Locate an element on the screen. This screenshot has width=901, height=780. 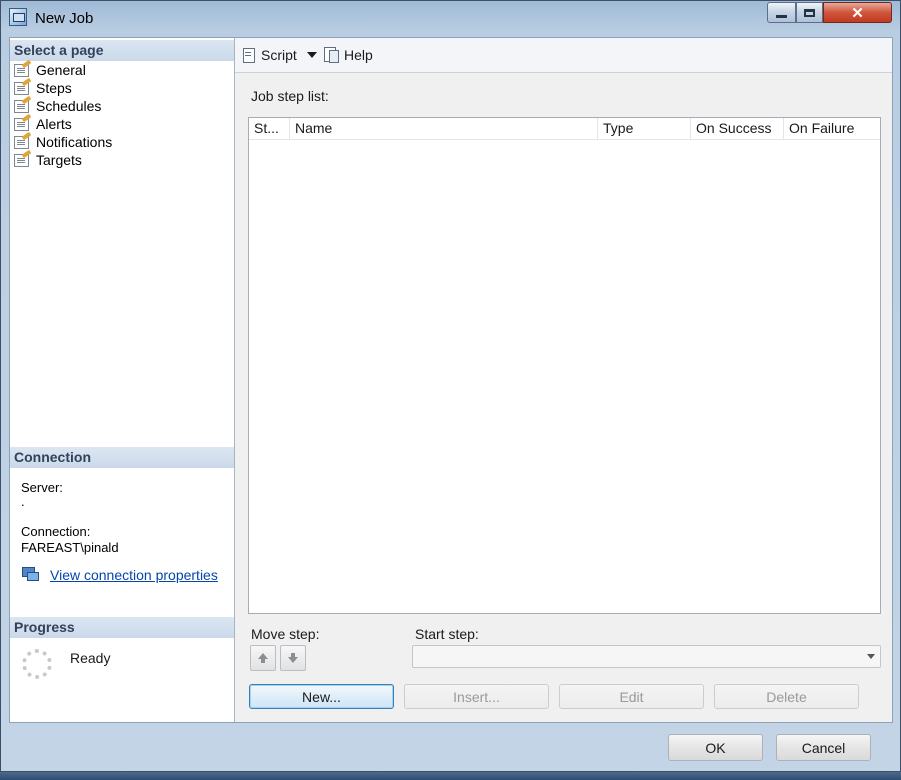
close-icon: ✕ is located at coordinates (857, 13).